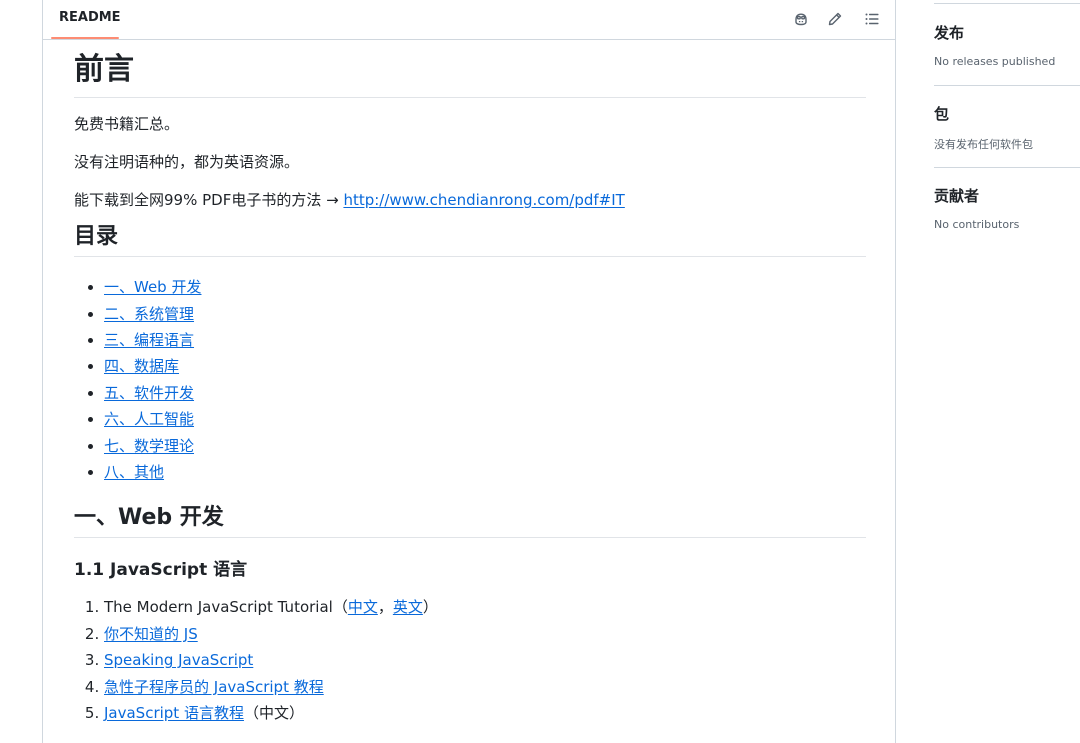 Image resolution: width=1080 pixels, height=743 pixels. What do you see at coordinates (85, 38) in the screenshot?
I see `readme-tab-underline` at bounding box center [85, 38].